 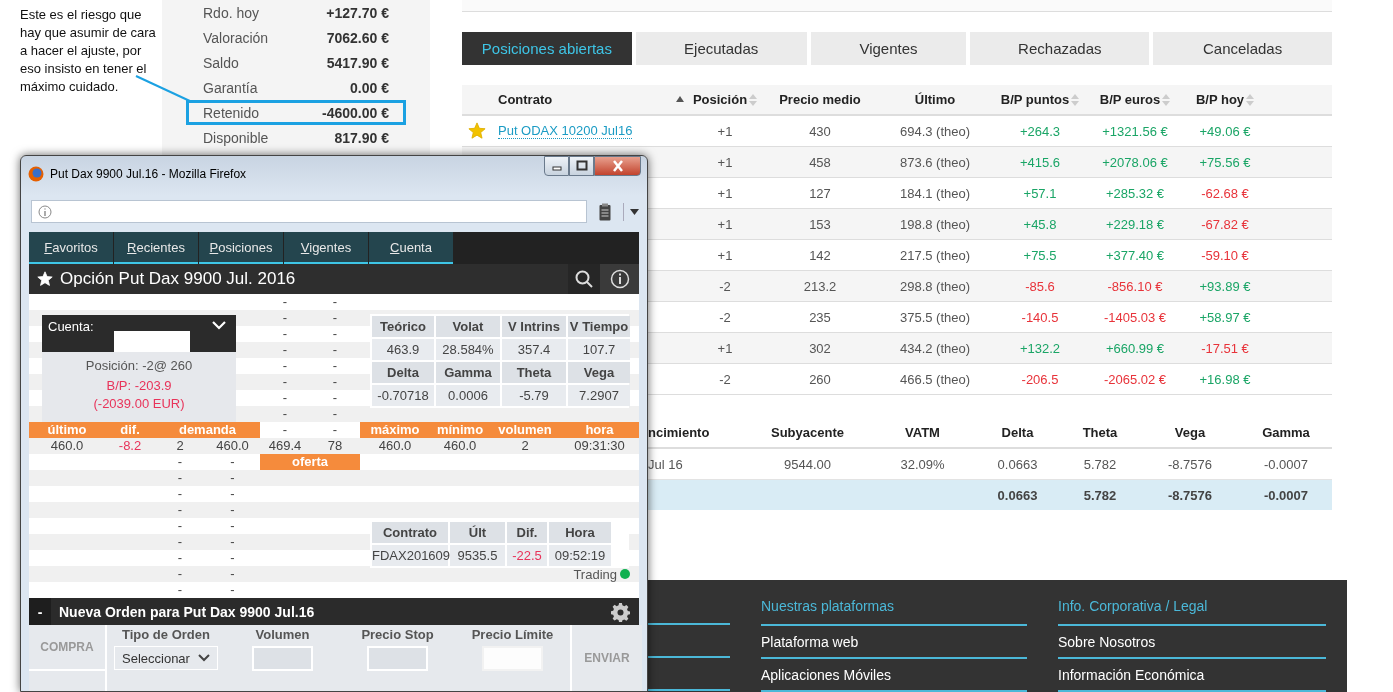 What do you see at coordinates (935, 286) in the screenshot?
I see `table-cell-text: 298.8 (theo)` at bounding box center [935, 286].